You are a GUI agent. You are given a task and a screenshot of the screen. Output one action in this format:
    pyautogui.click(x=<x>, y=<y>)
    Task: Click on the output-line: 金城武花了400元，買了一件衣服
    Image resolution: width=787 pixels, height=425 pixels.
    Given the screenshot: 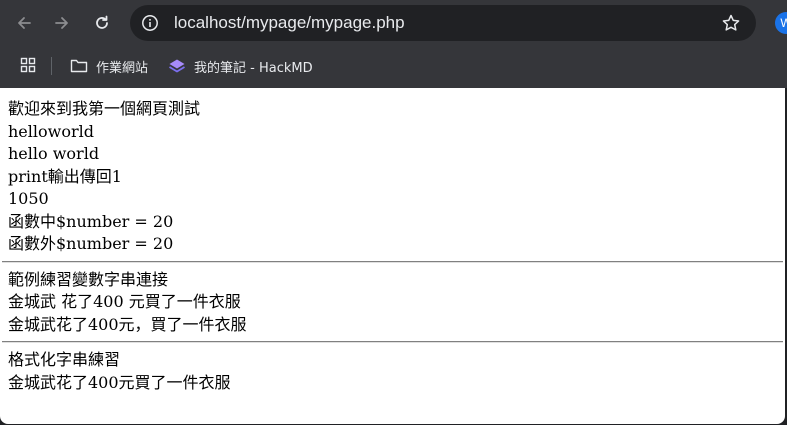 What is the action you would take?
    pyautogui.click(x=127, y=324)
    